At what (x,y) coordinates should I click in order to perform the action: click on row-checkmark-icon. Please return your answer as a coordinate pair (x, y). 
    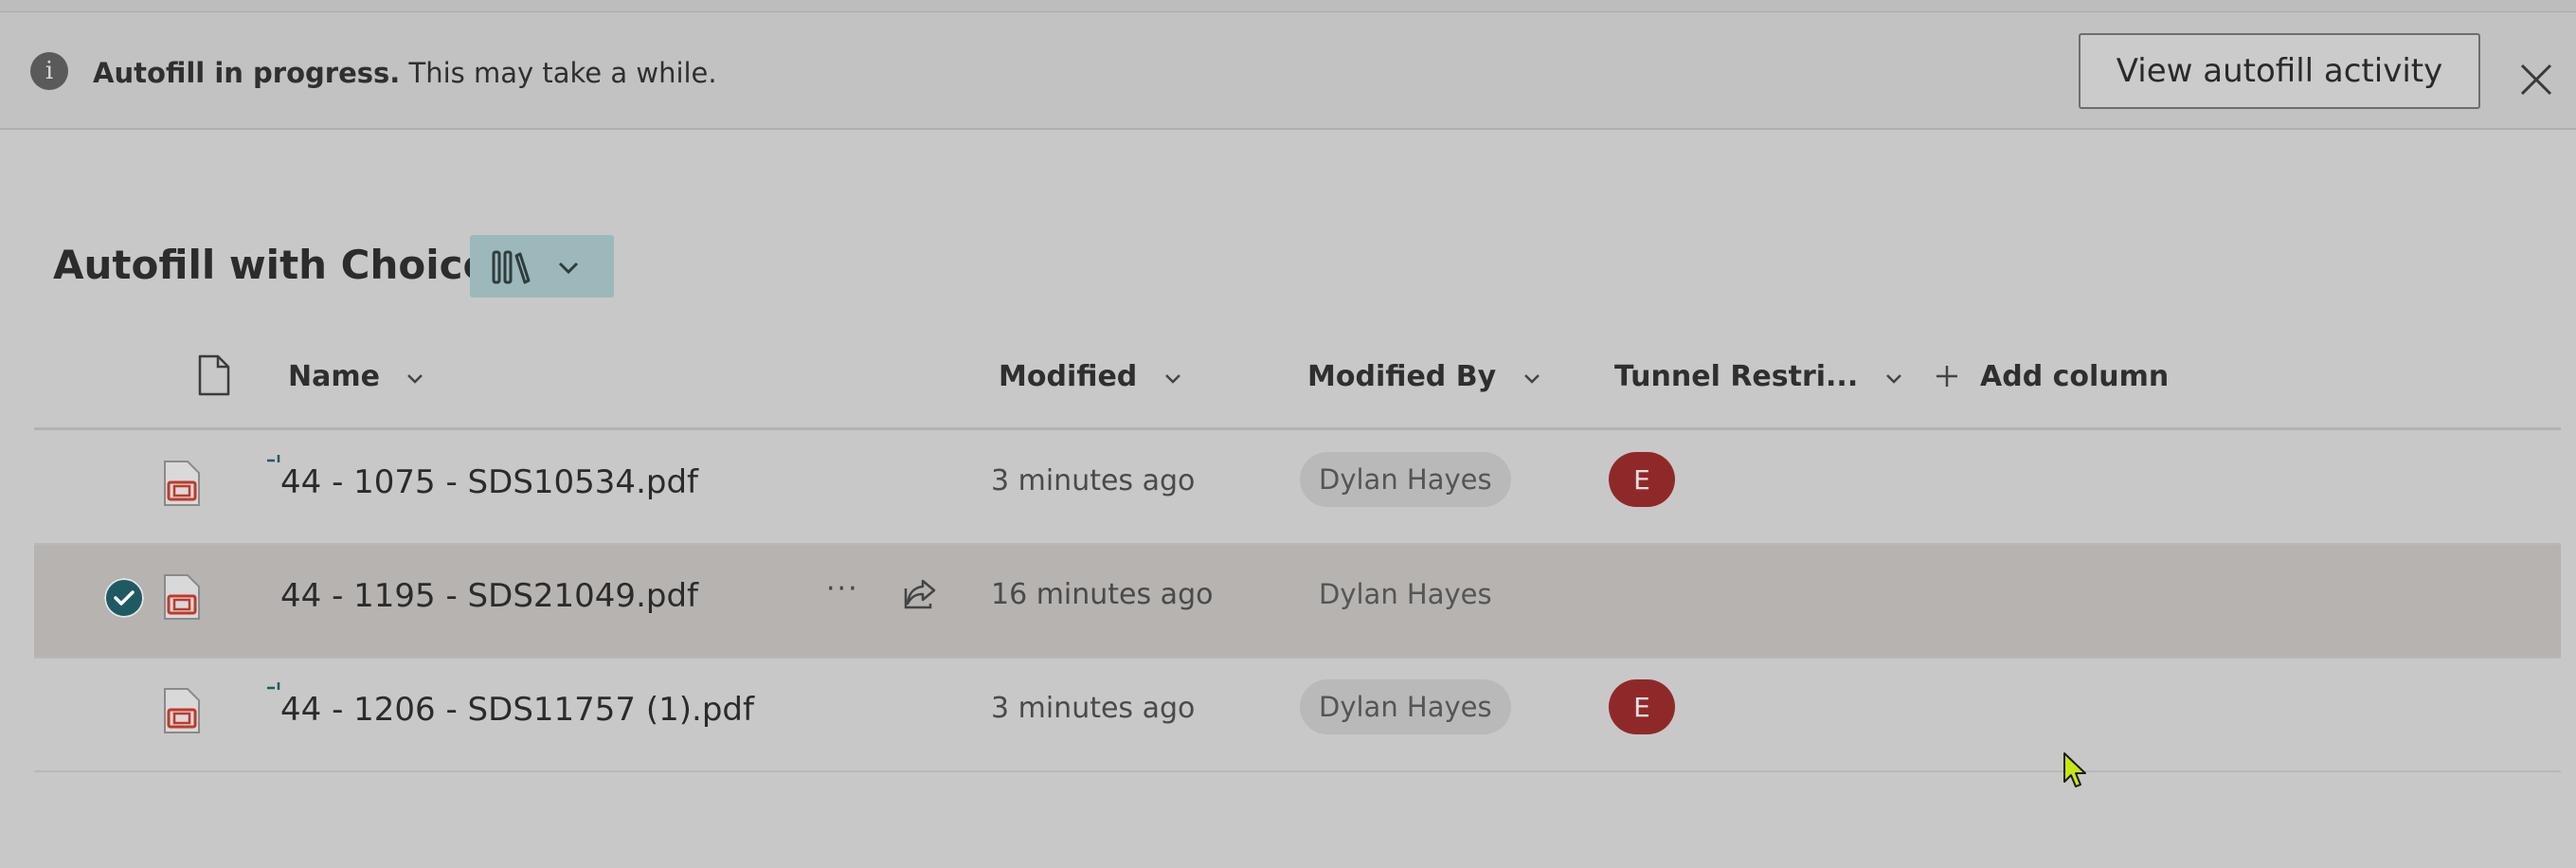
    Looking at the image, I should click on (124, 598).